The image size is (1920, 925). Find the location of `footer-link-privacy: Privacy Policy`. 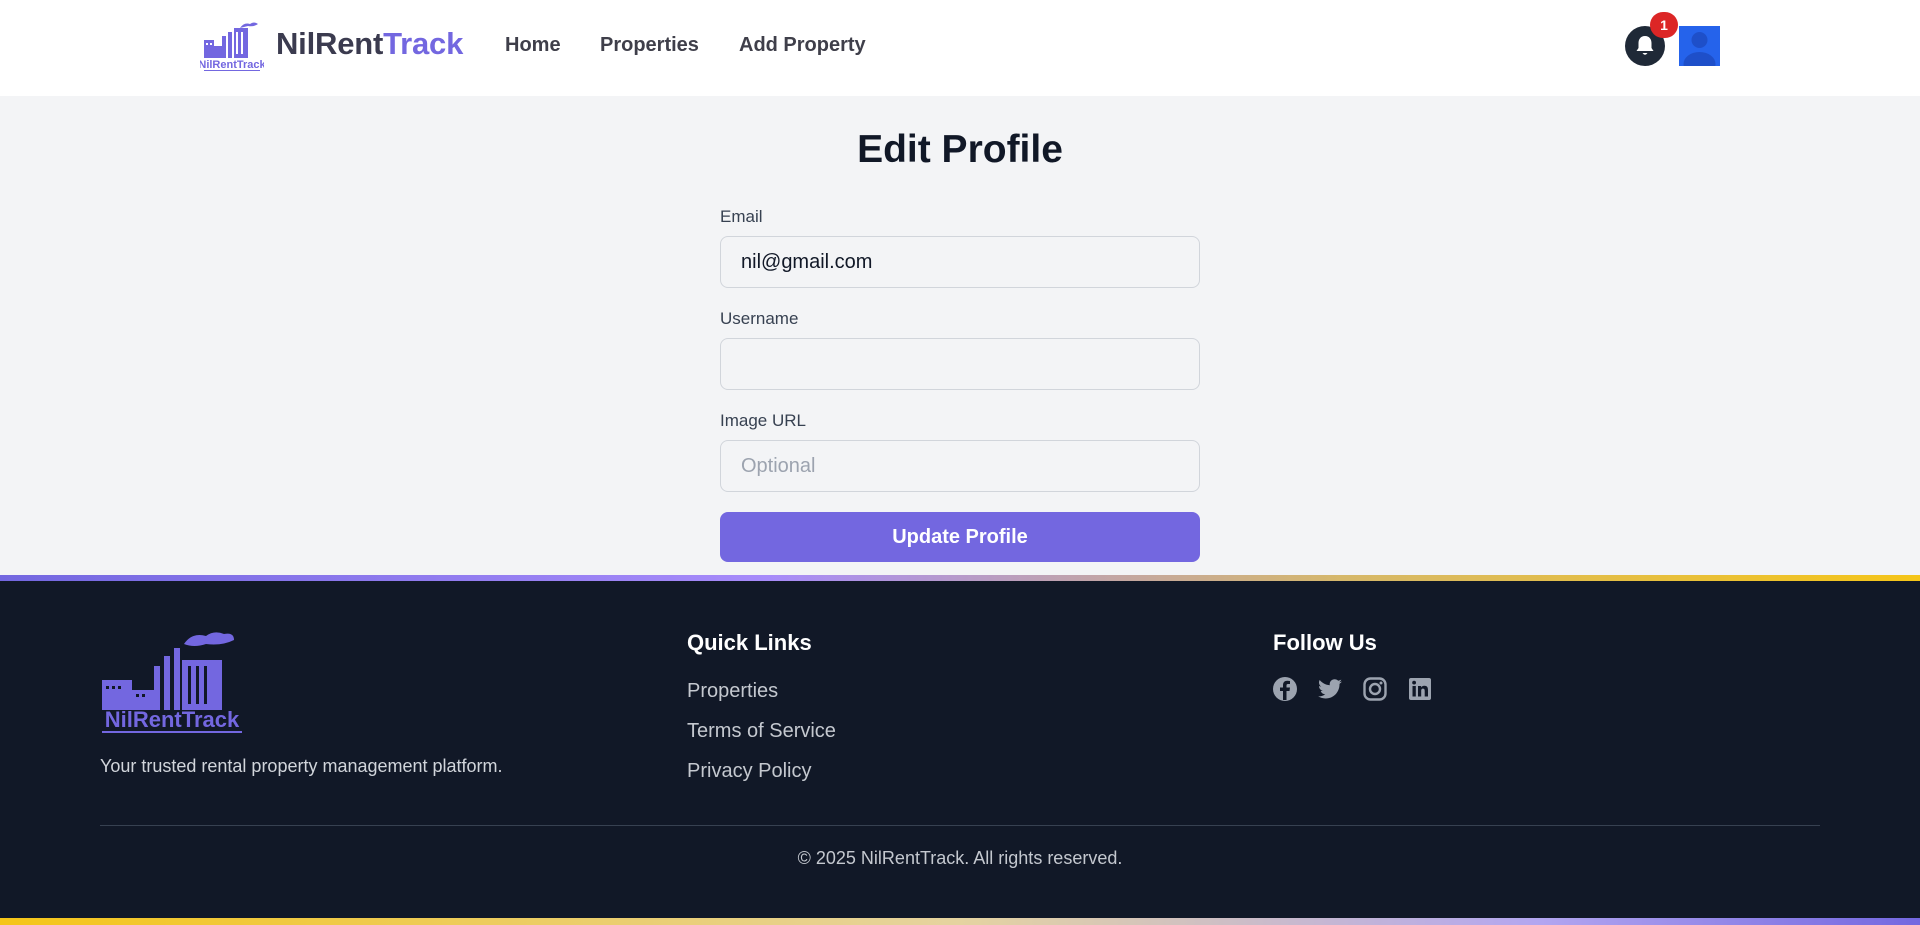

footer-link-privacy: Privacy Policy is located at coordinates (749, 771).